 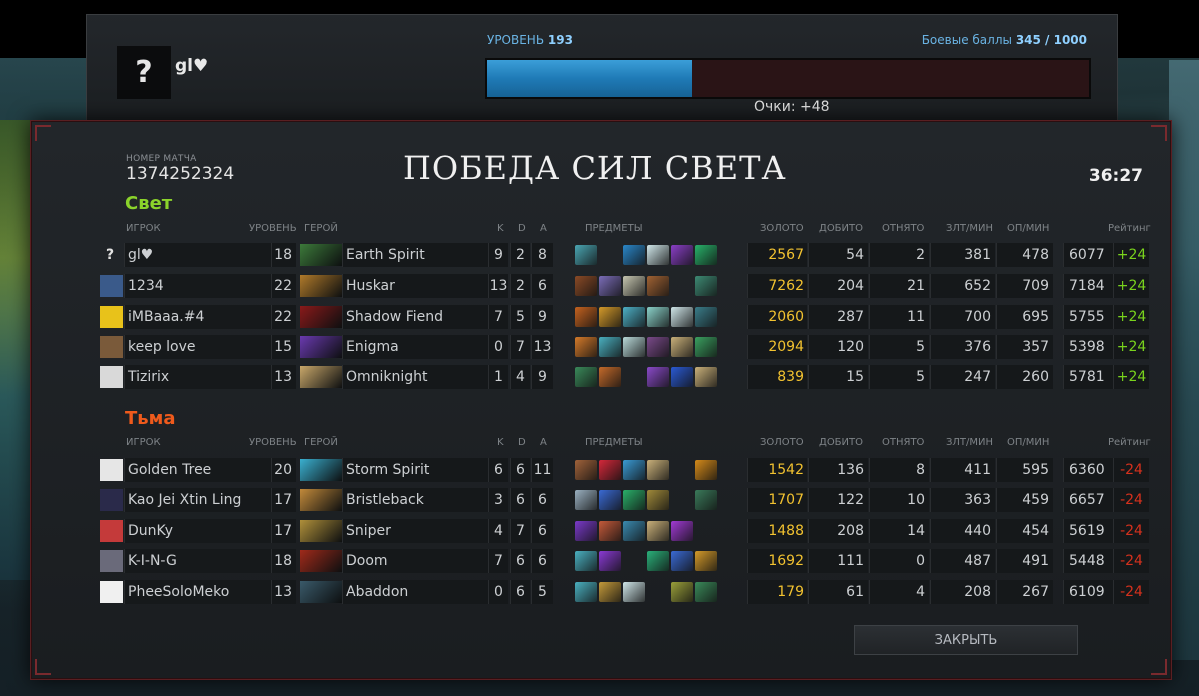 What do you see at coordinates (966, 640) in the screenshot?
I see `close-button: ЗАКРЫТЬ` at bounding box center [966, 640].